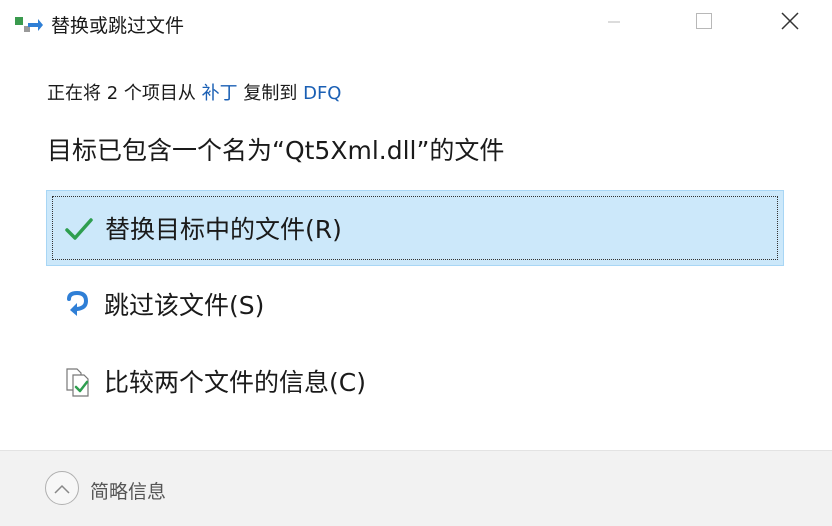 The width and height of the screenshot is (832, 526). What do you see at coordinates (78, 305) in the screenshot?
I see `skip-arrow-icon` at bounding box center [78, 305].